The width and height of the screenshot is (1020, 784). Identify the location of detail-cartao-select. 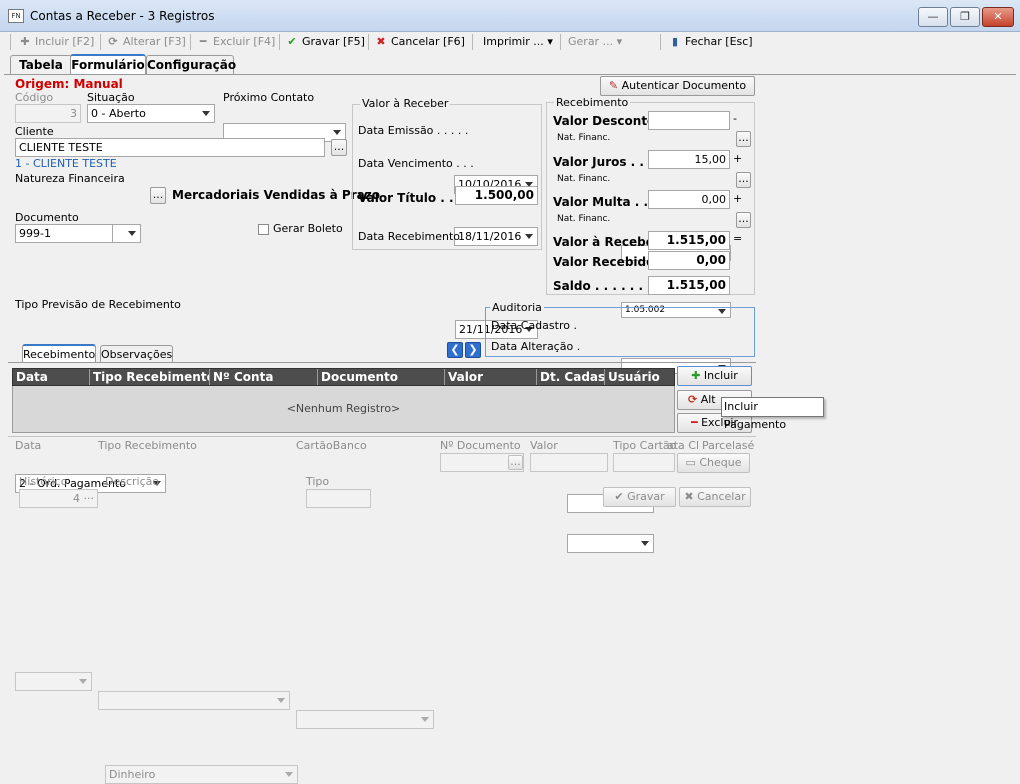
(365, 719).